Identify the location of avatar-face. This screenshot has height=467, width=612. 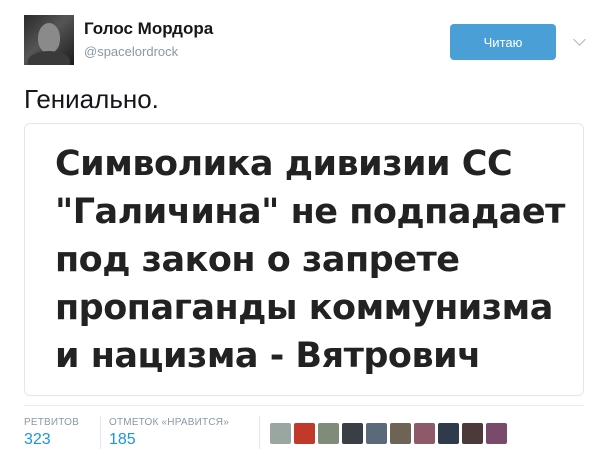
(49, 38).